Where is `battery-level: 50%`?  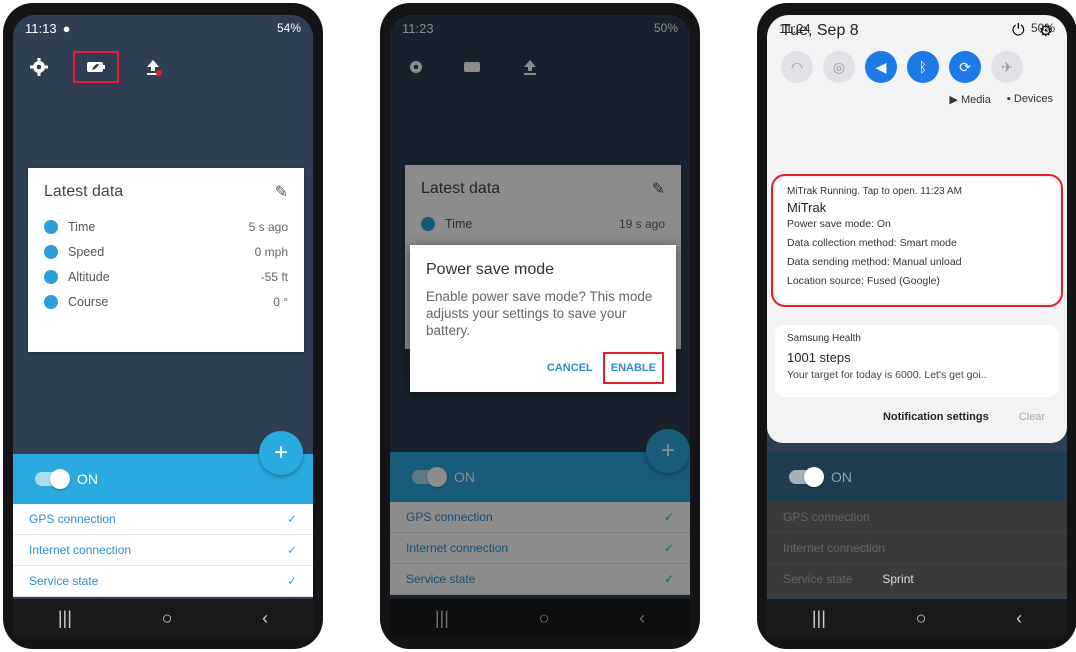
battery-level: 50% is located at coordinates (1042, 28).